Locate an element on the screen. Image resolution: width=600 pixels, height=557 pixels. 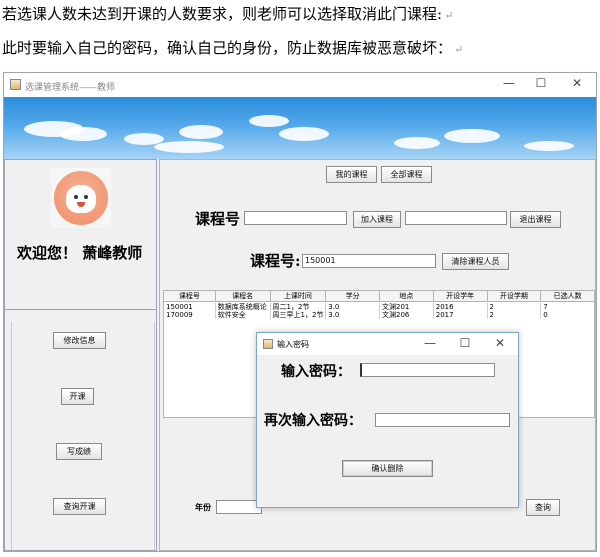
profile-area: 欢迎您！ 萧峰教师 is located at coordinates (80, 235).